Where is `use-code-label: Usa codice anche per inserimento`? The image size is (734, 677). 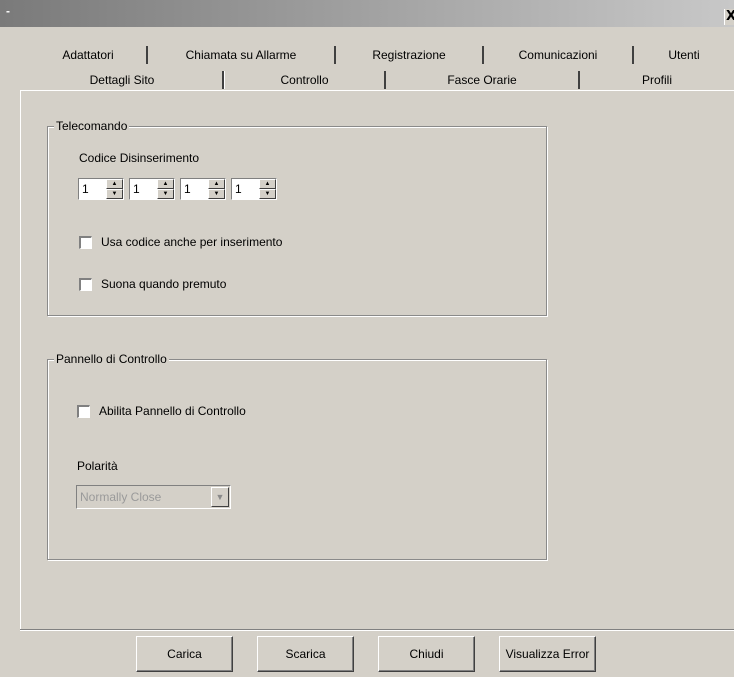
use-code-label: Usa codice anche per inserimento is located at coordinates (191, 242).